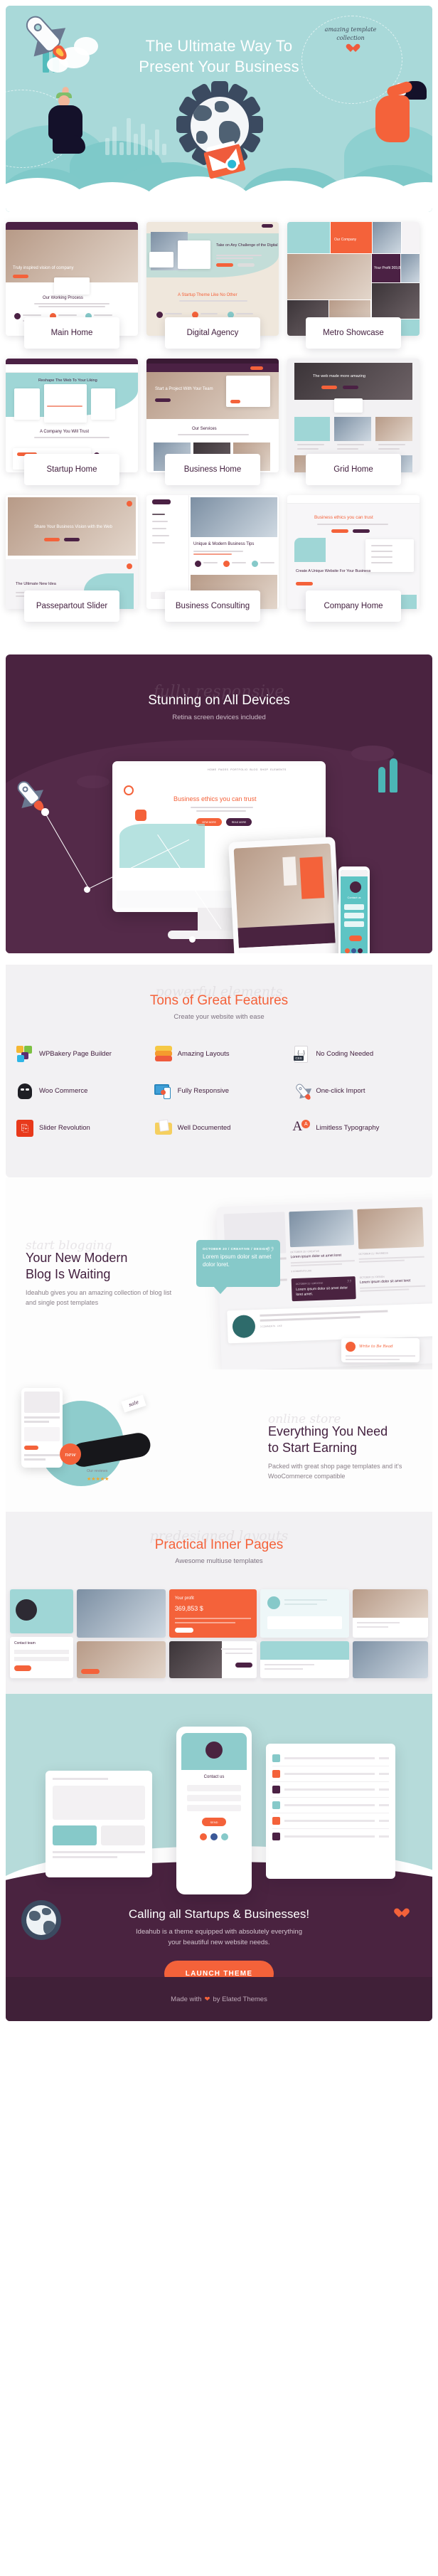 Image resolution: width=438 pixels, height=2576 pixels. I want to click on inner-column: Contact team, so click(41, 1634).